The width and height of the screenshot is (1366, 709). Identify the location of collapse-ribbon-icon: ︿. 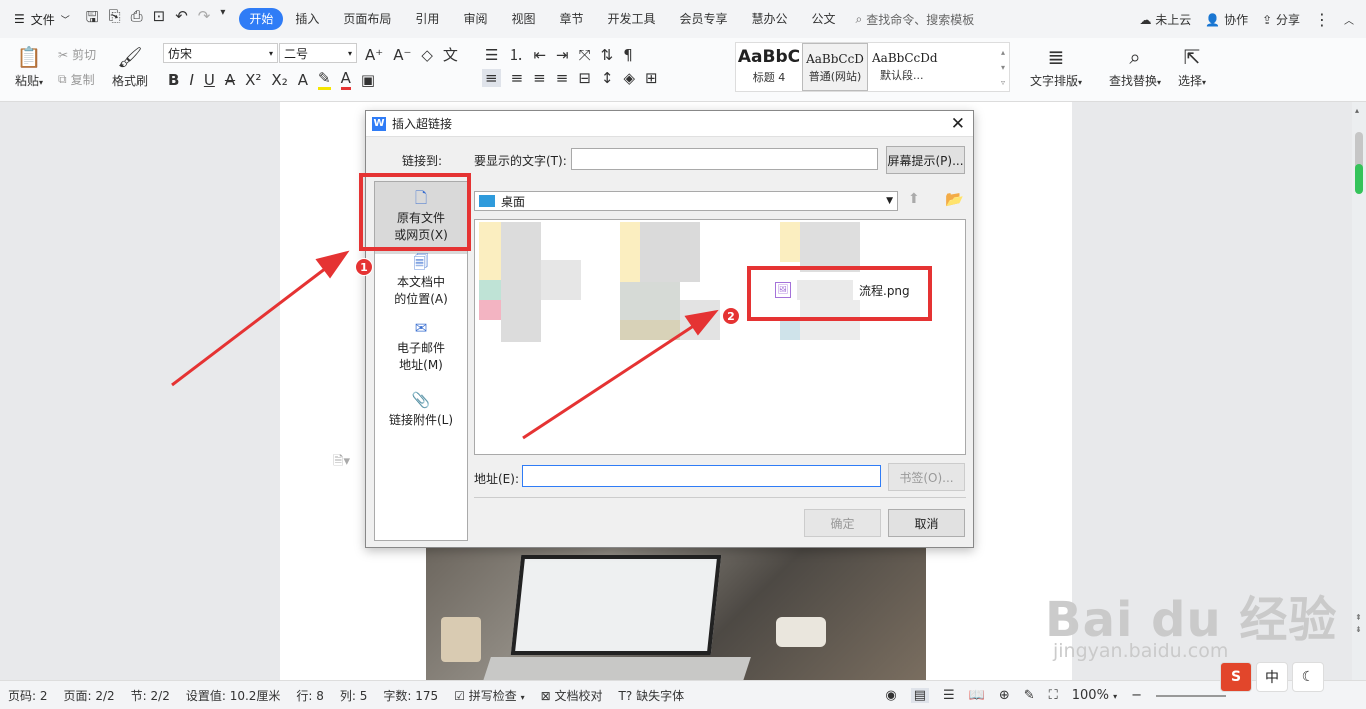
(1349, 19).